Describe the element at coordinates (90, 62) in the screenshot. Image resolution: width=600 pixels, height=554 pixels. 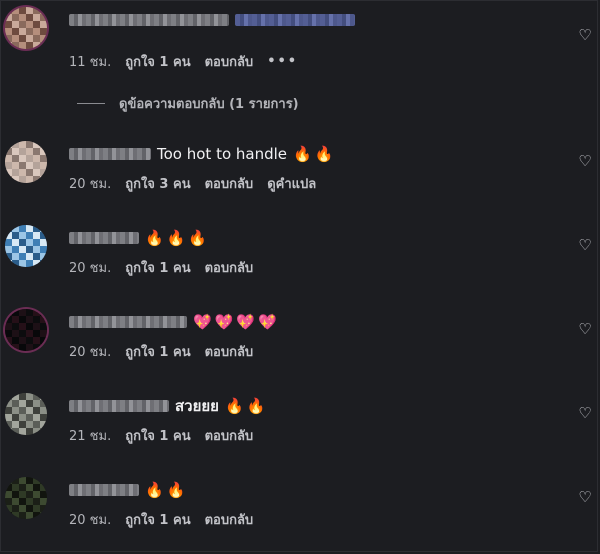
I see `comment-time: 11 ชม.` at that location.